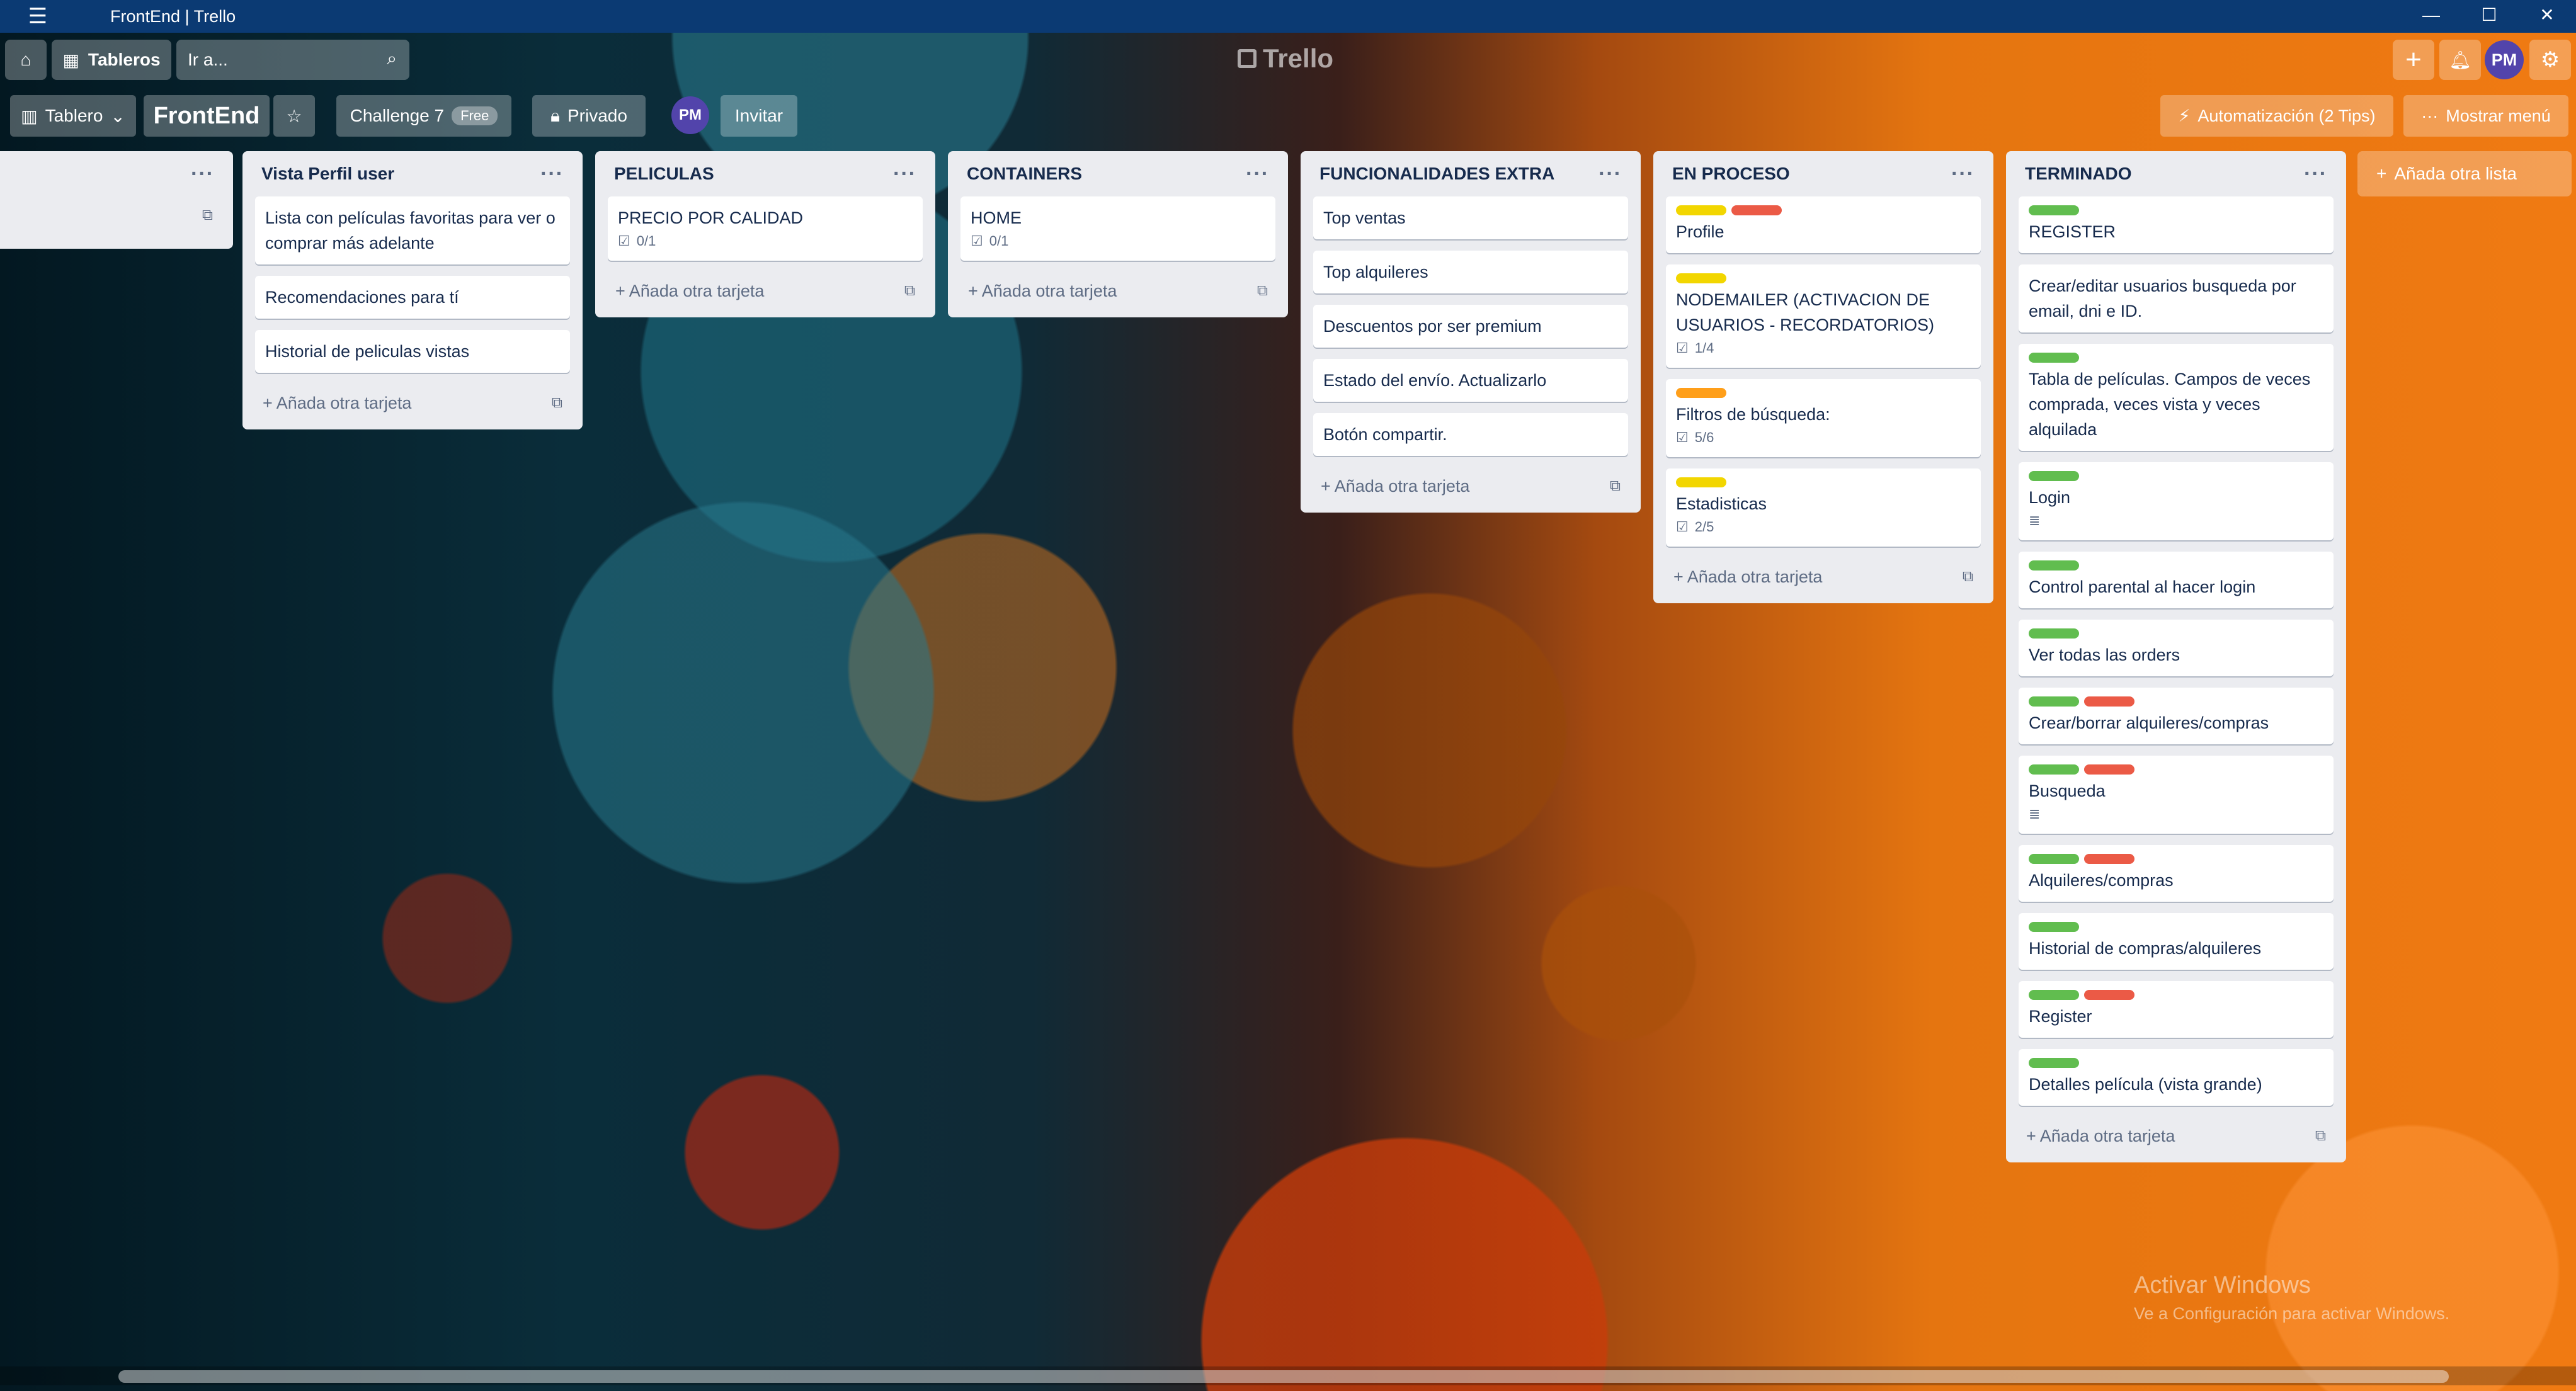  What do you see at coordinates (2489, 17) in the screenshot?
I see `maximize-button: ☐` at bounding box center [2489, 17].